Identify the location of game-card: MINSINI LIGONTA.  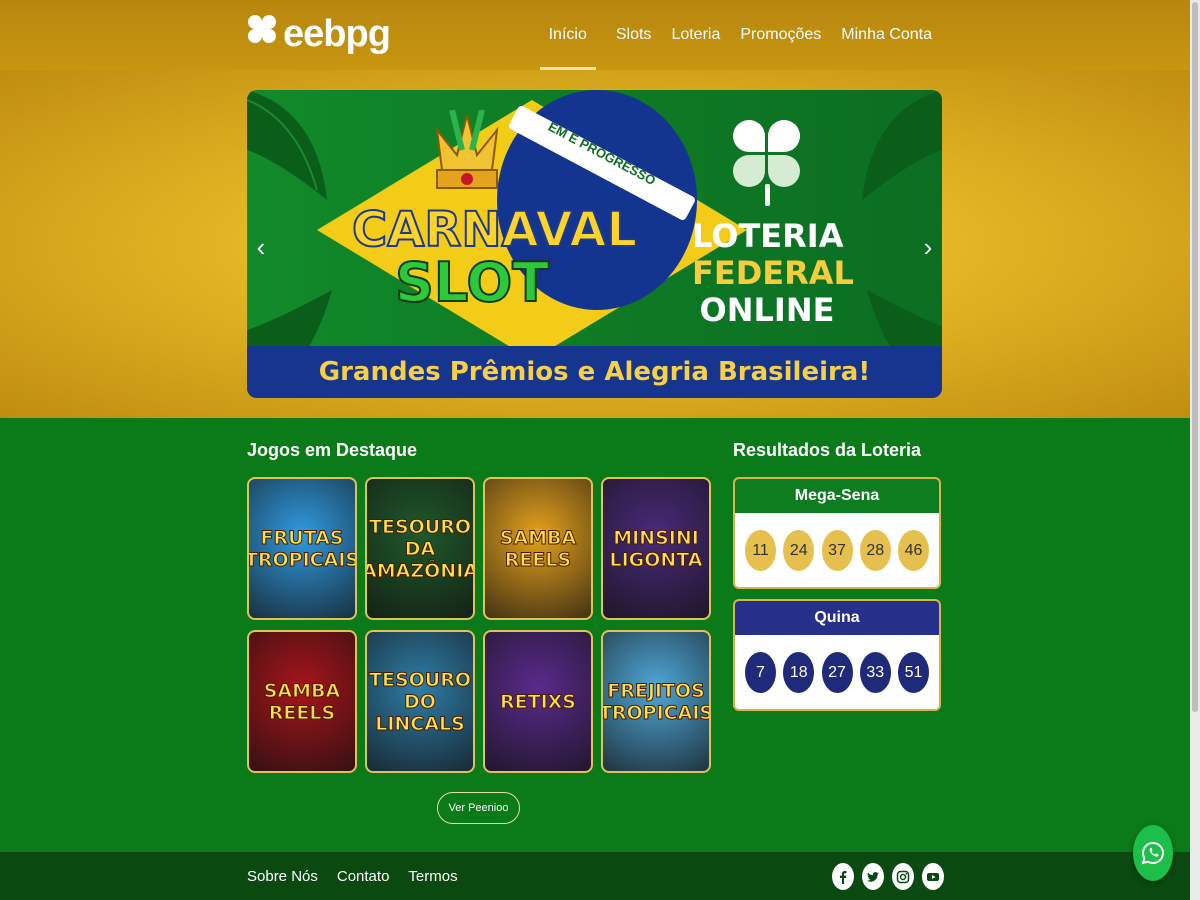
(656, 548).